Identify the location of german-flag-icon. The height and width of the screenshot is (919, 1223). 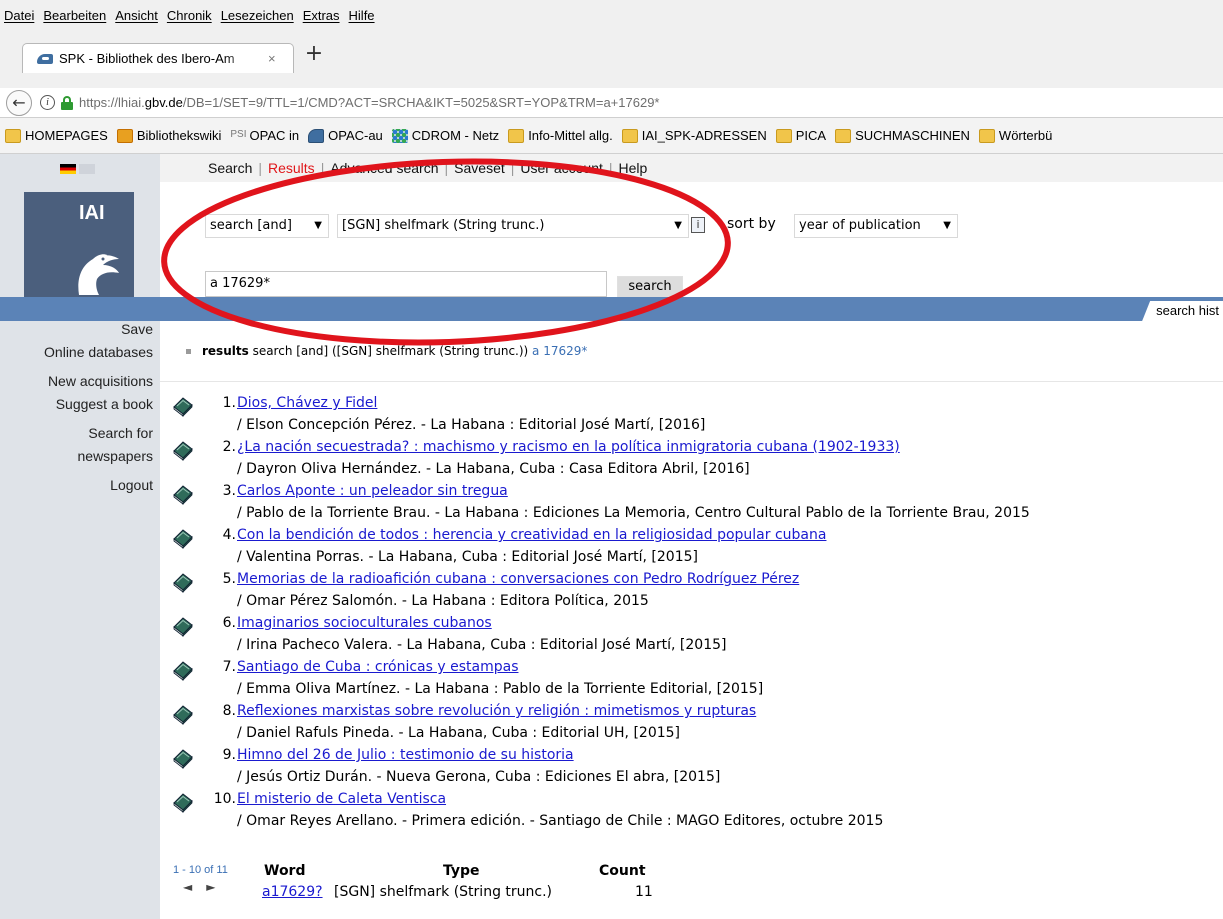
(68, 169).